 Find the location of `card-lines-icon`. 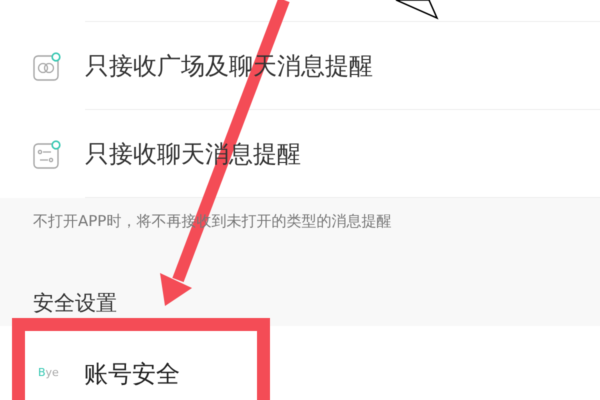

card-lines-icon is located at coordinates (46, 156).